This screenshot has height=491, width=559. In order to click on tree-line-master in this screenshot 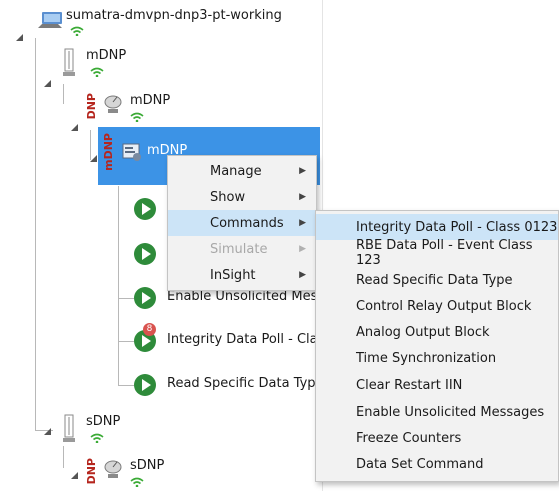, I will do `click(63, 94)`.